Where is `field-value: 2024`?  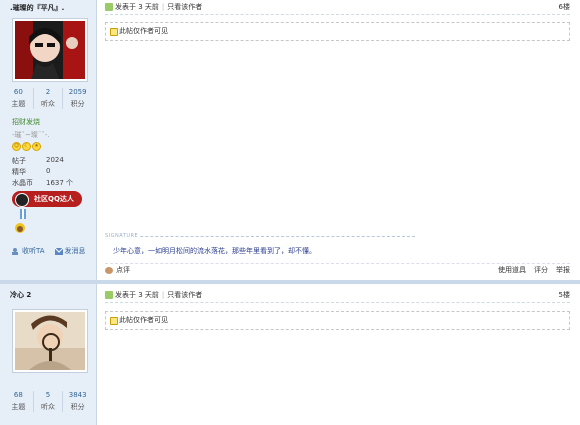
field-value: 2024 is located at coordinates (55, 160).